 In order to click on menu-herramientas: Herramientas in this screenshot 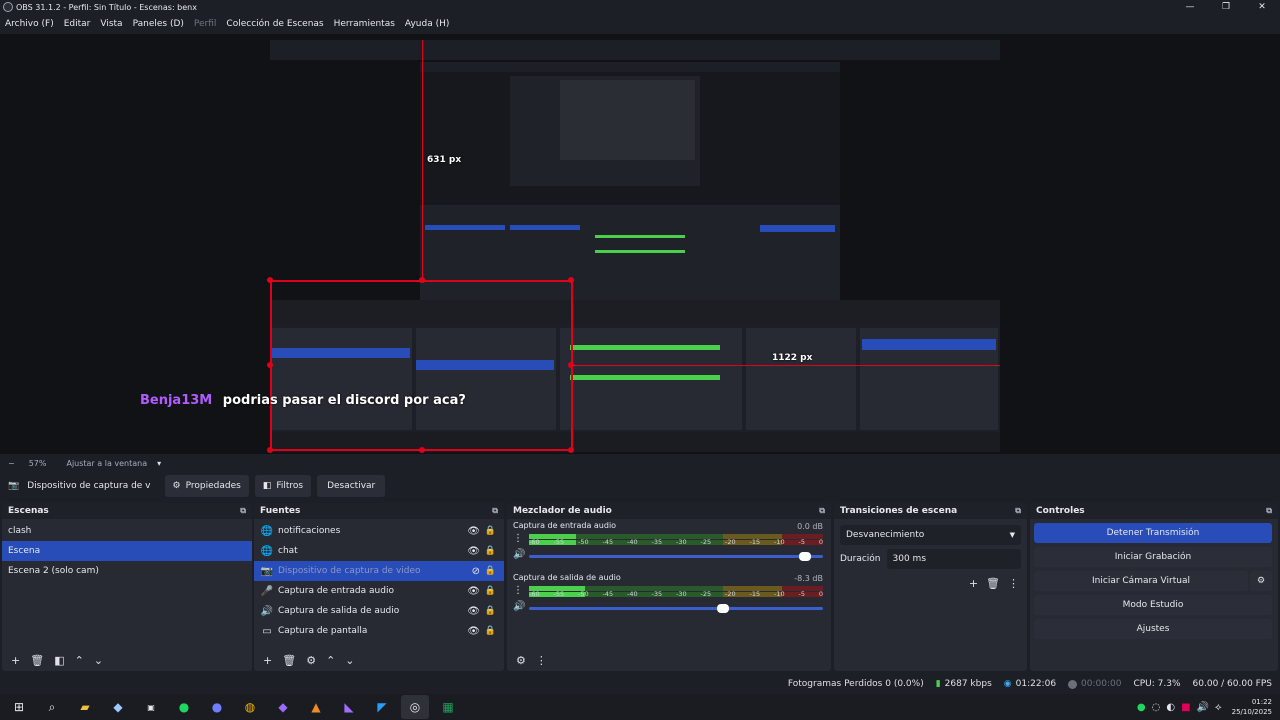, I will do `click(364, 24)`.